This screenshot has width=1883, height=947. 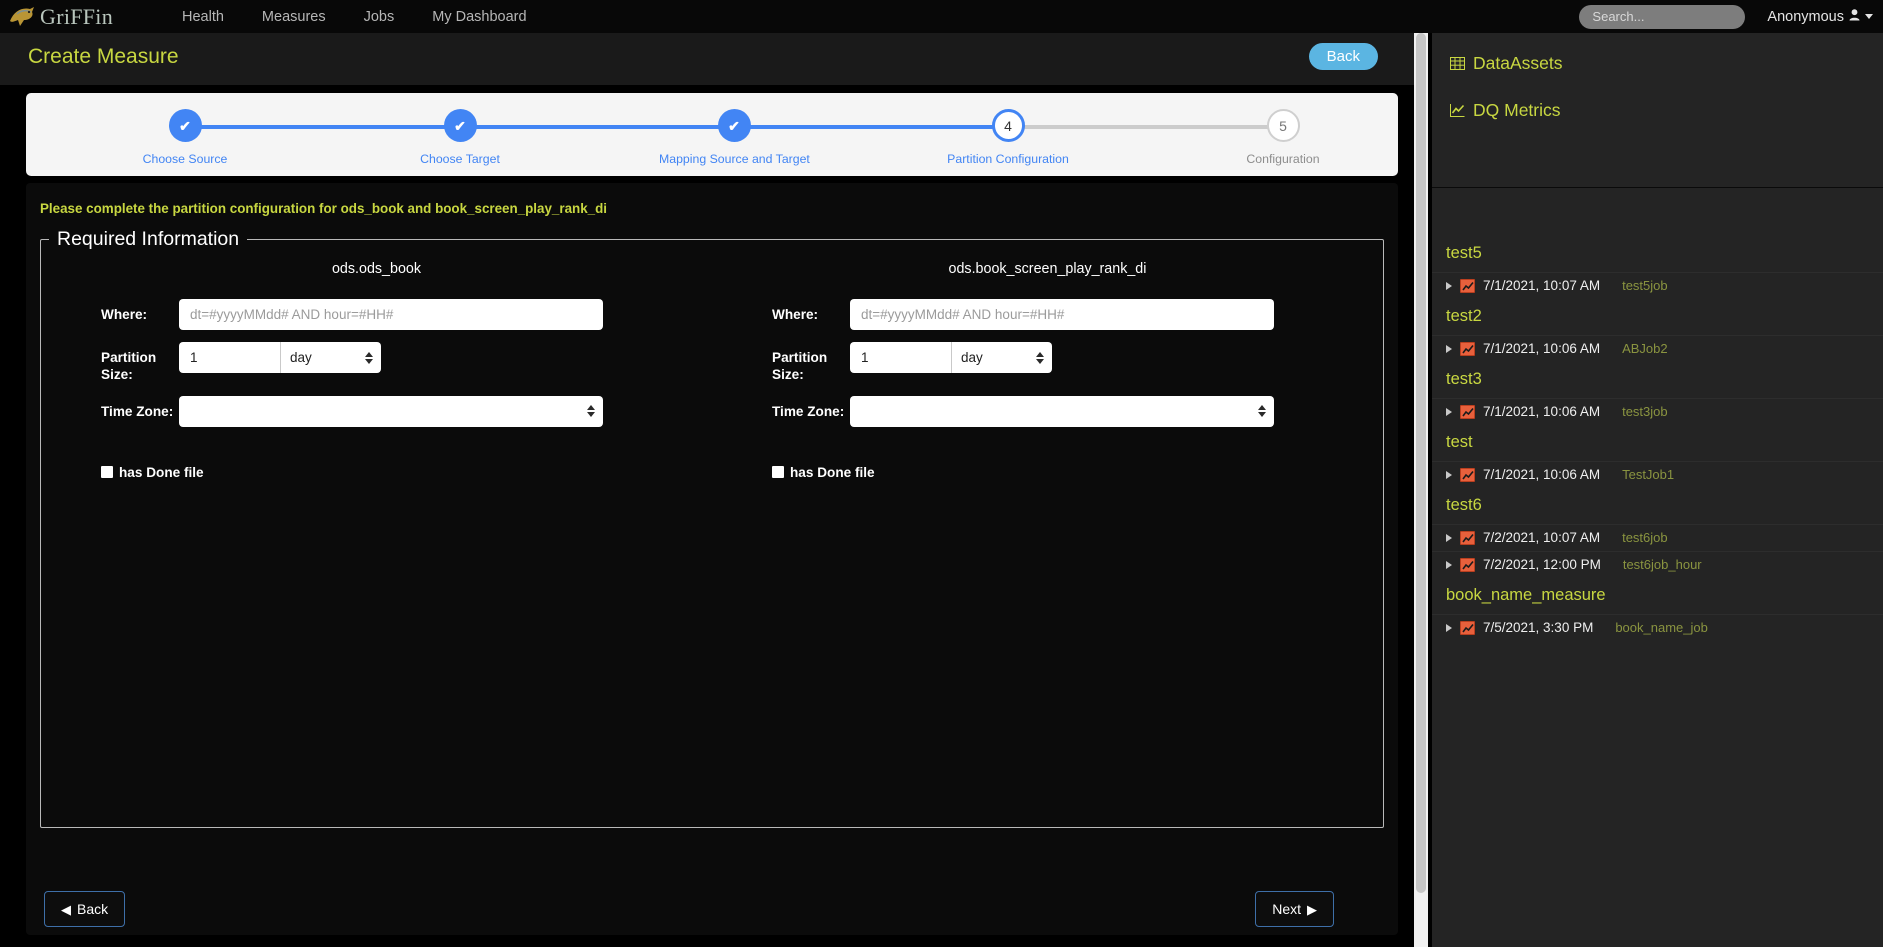 What do you see at coordinates (1657, 254) in the screenshot?
I see `measure-group-title: test5` at bounding box center [1657, 254].